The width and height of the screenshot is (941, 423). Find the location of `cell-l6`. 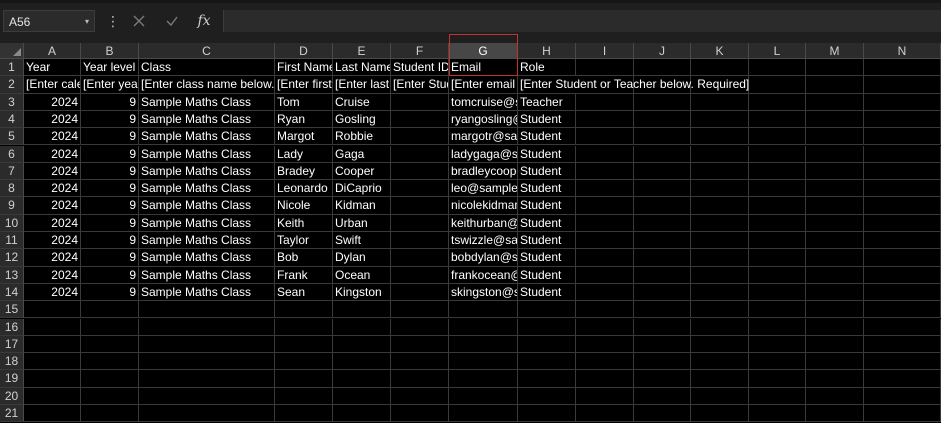

cell-l6 is located at coordinates (777, 154).